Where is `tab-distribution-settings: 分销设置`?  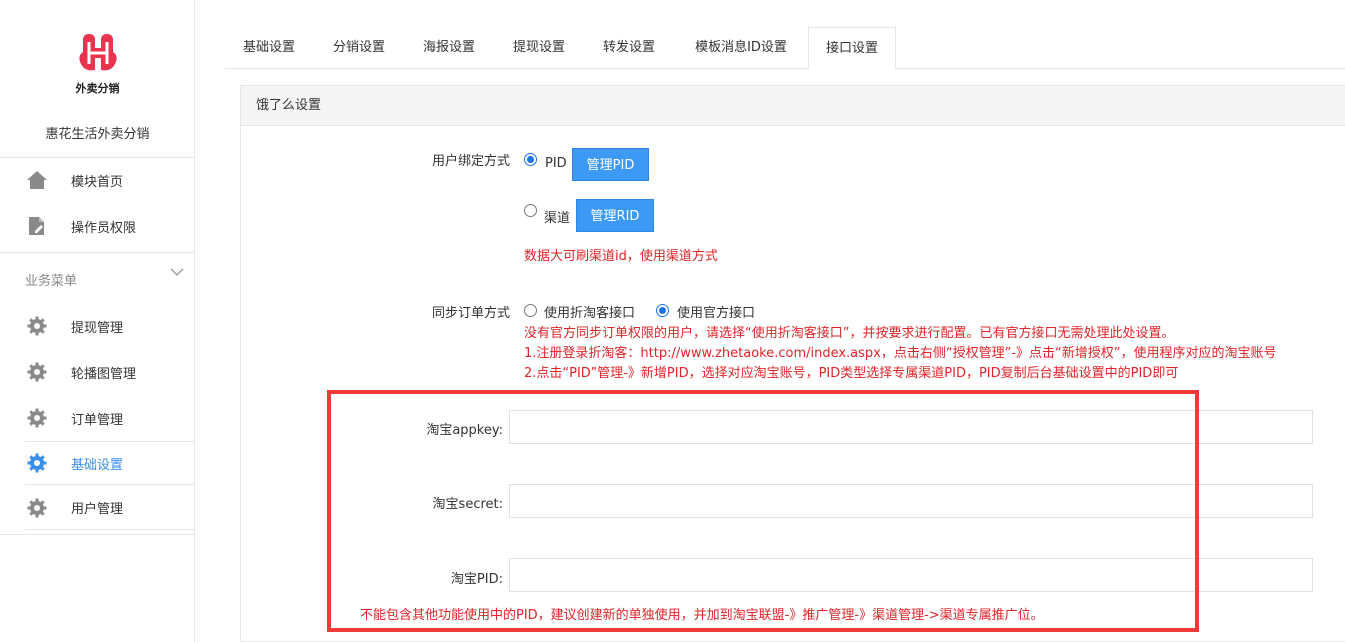 tab-distribution-settings: 分销设置 is located at coordinates (359, 48).